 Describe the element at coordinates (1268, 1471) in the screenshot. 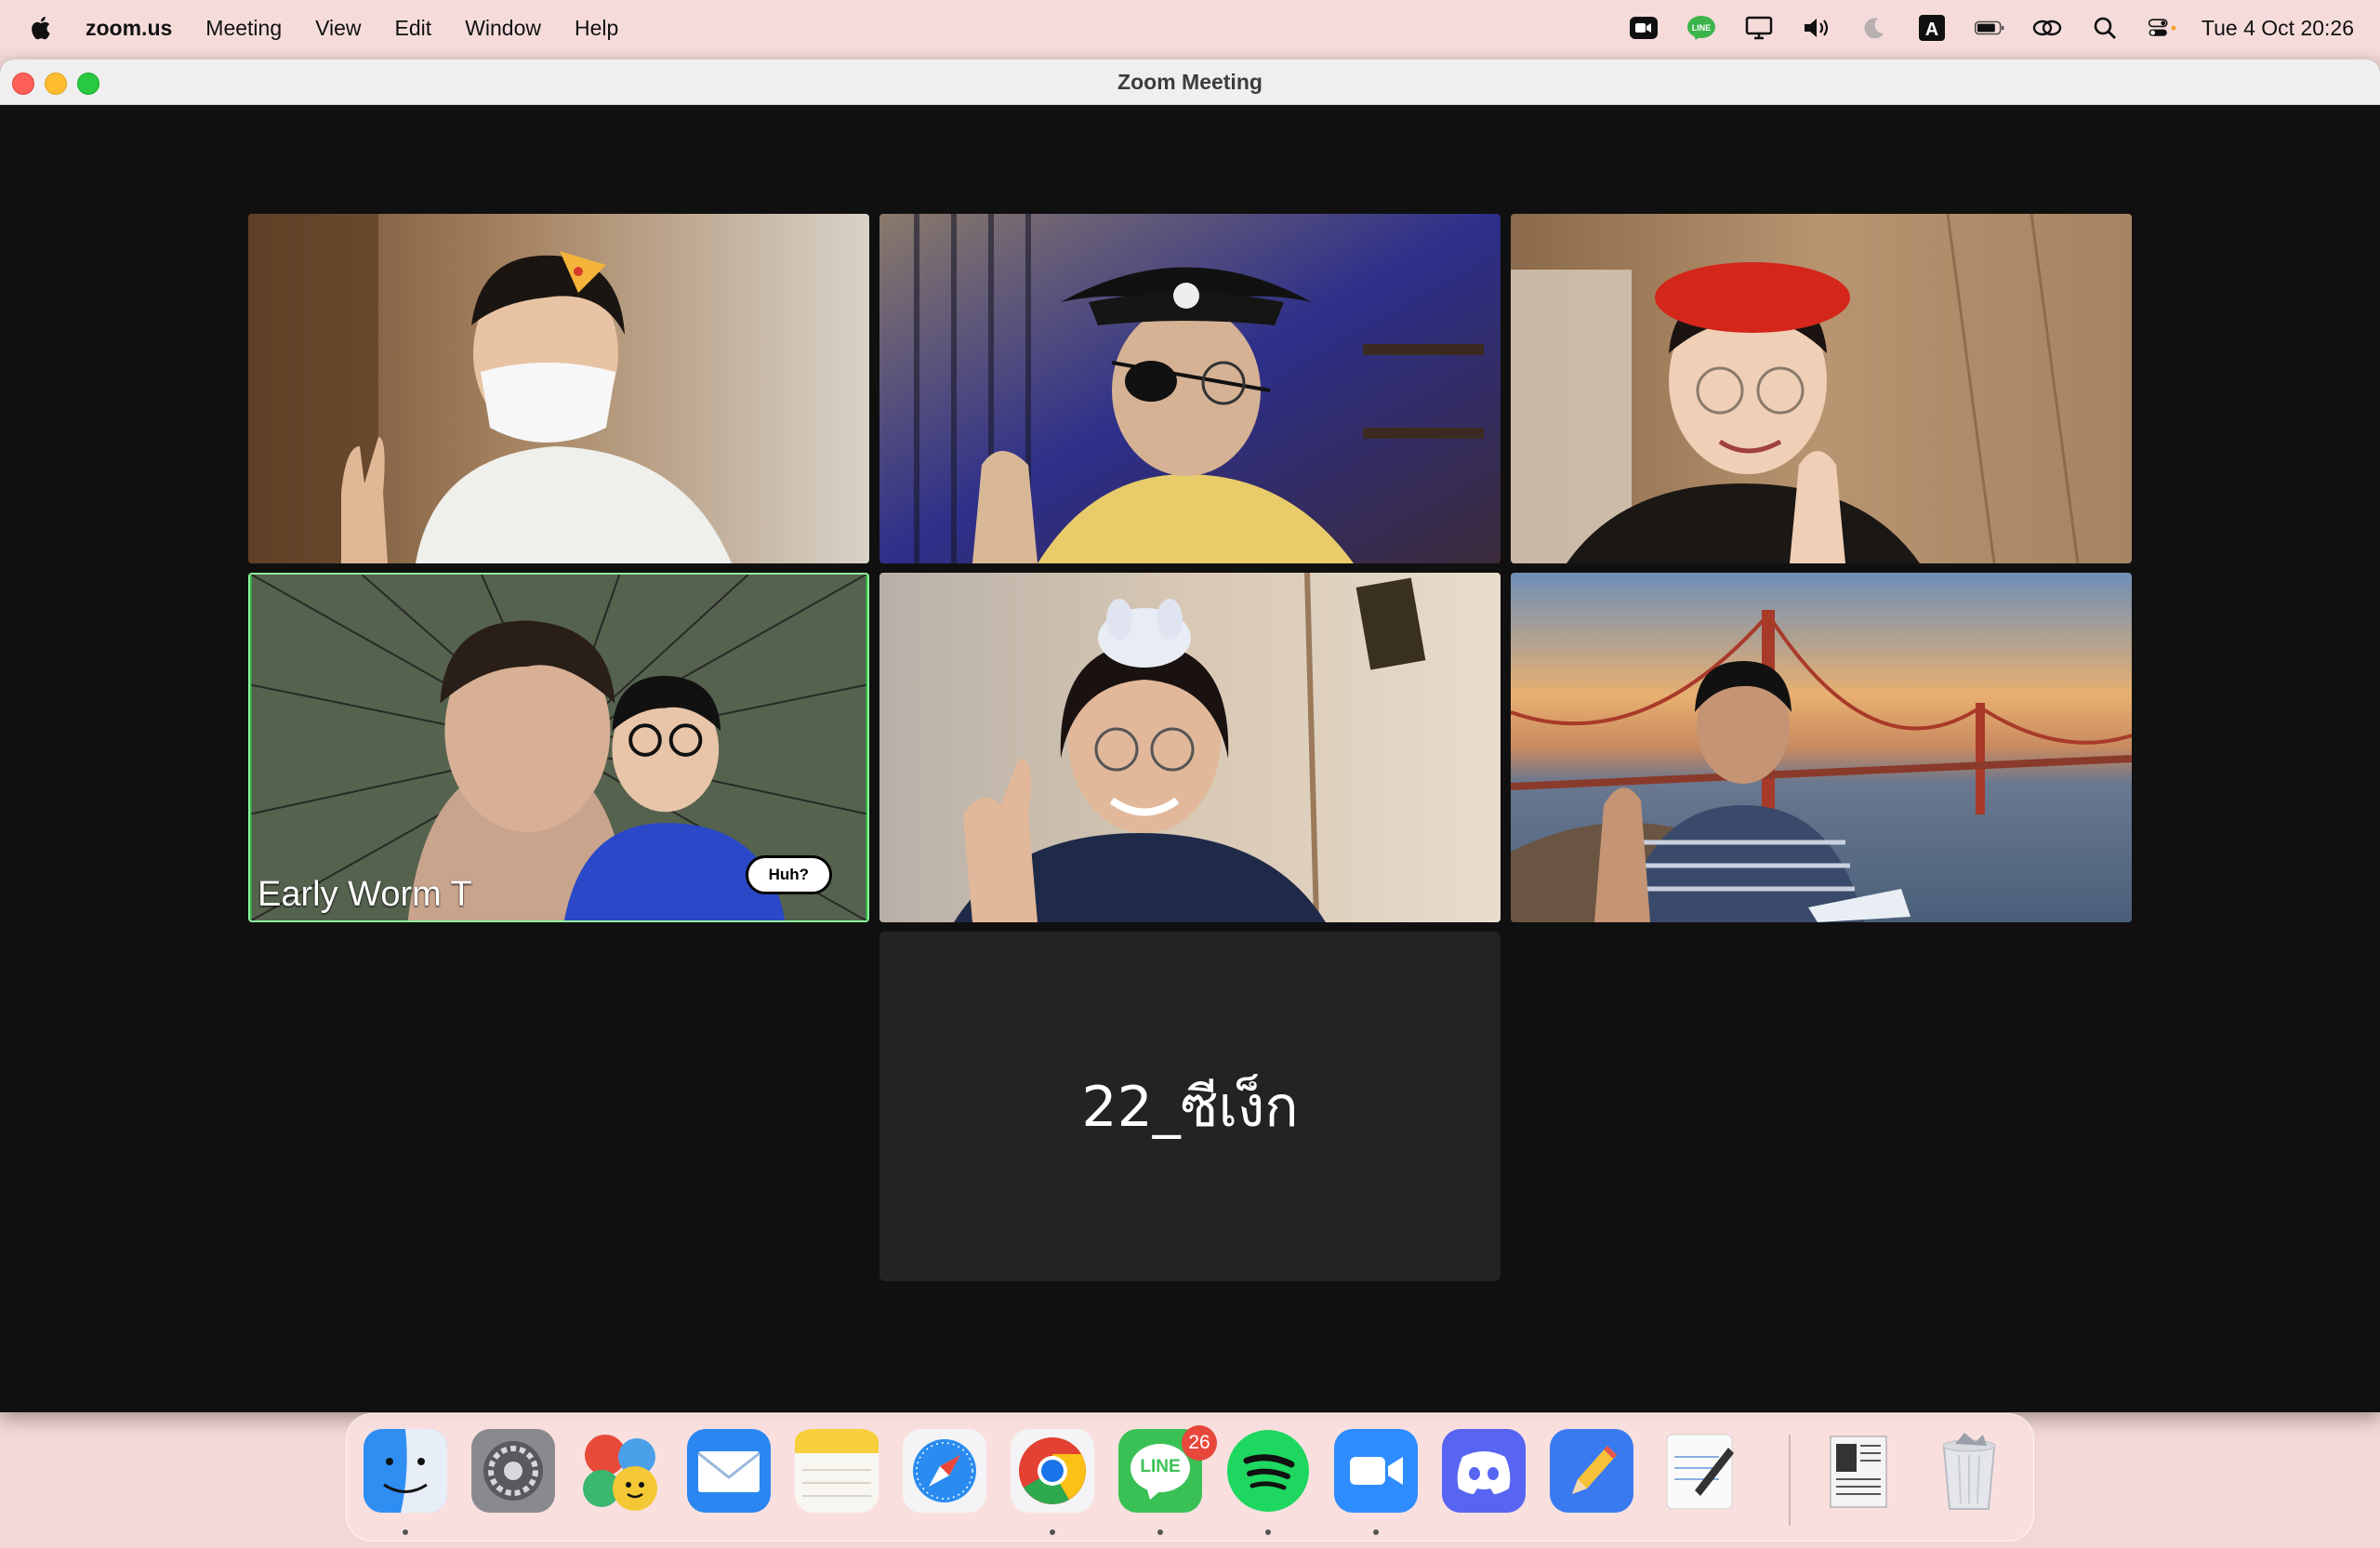

I see `spotify-icon` at that location.